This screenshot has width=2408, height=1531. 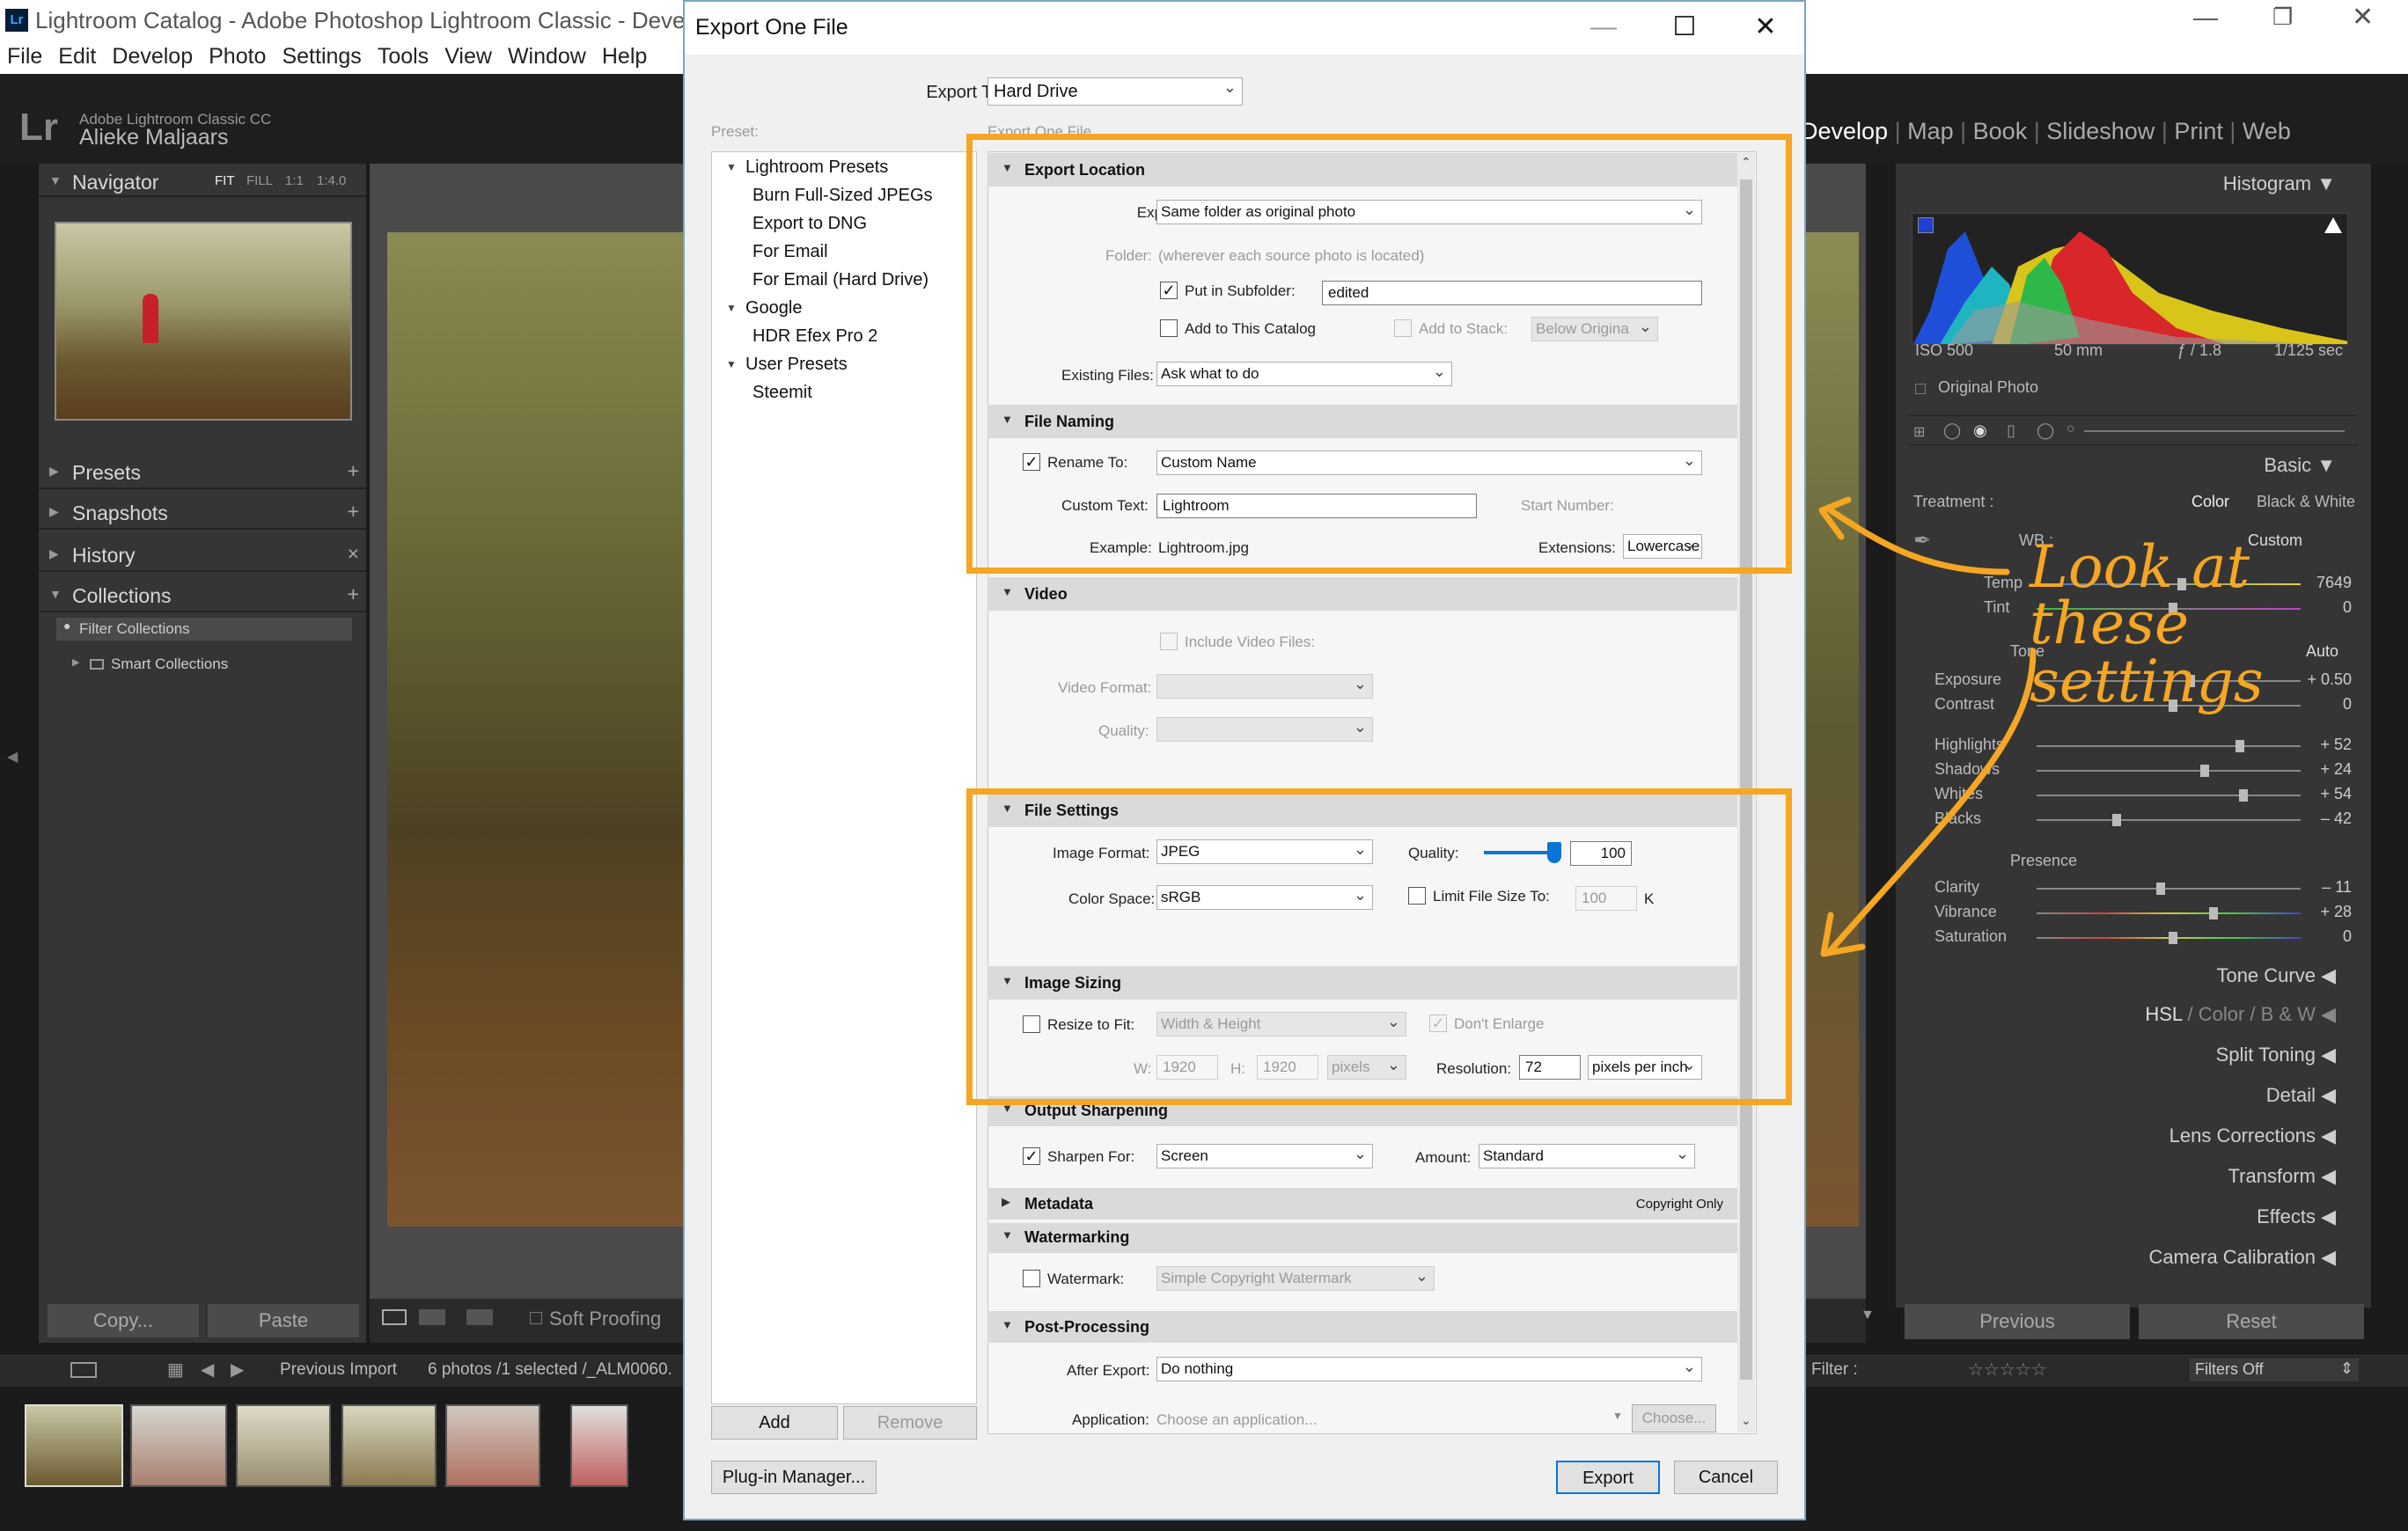 What do you see at coordinates (353, 594) in the screenshot?
I see `collections-add-icon: +` at bounding box center [353, 594].